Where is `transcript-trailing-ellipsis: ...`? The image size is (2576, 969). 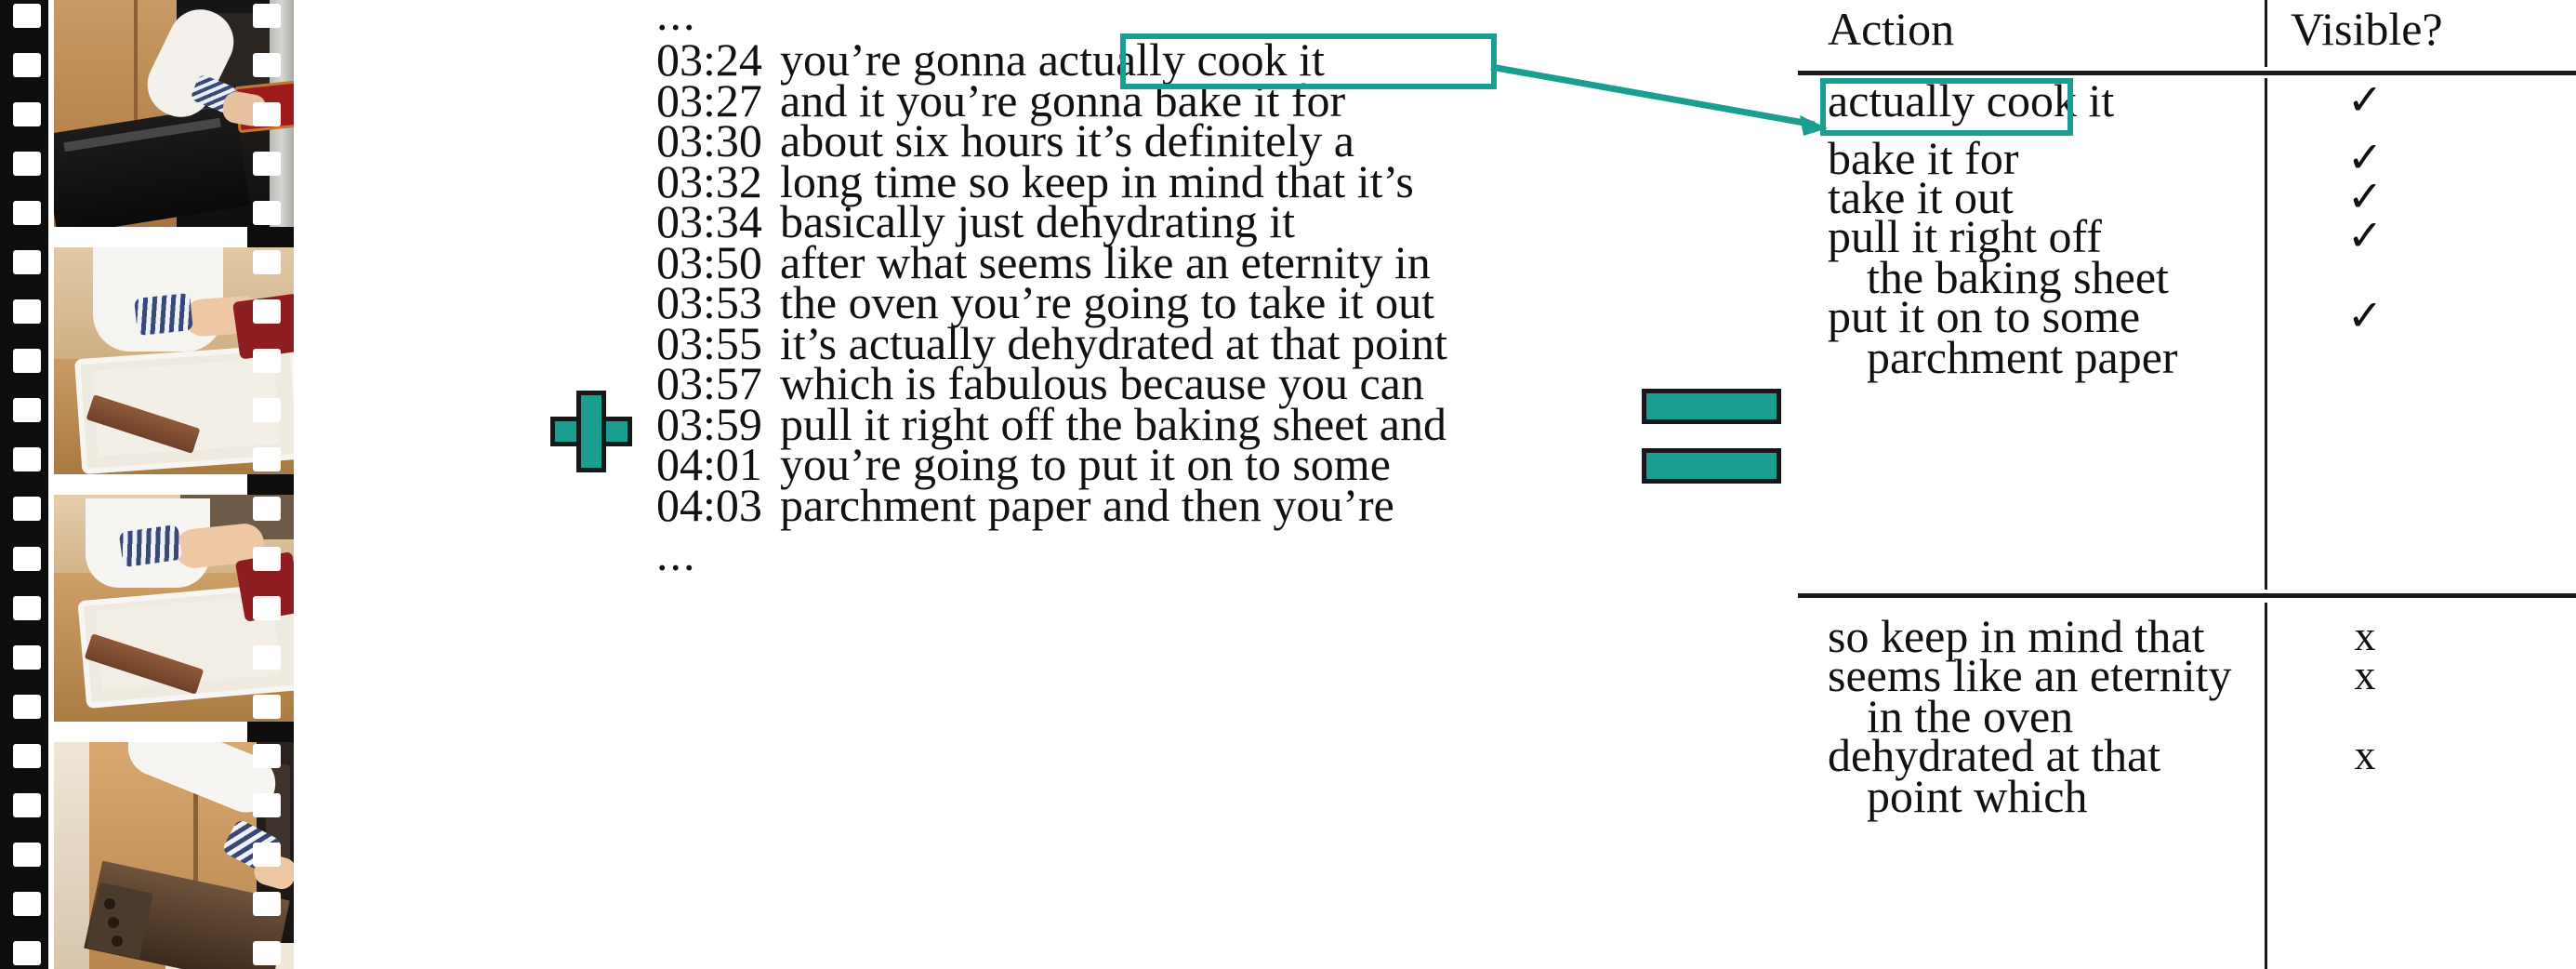 transcript-trailing-ellipsis: ... is located at coordinates (676, 554).